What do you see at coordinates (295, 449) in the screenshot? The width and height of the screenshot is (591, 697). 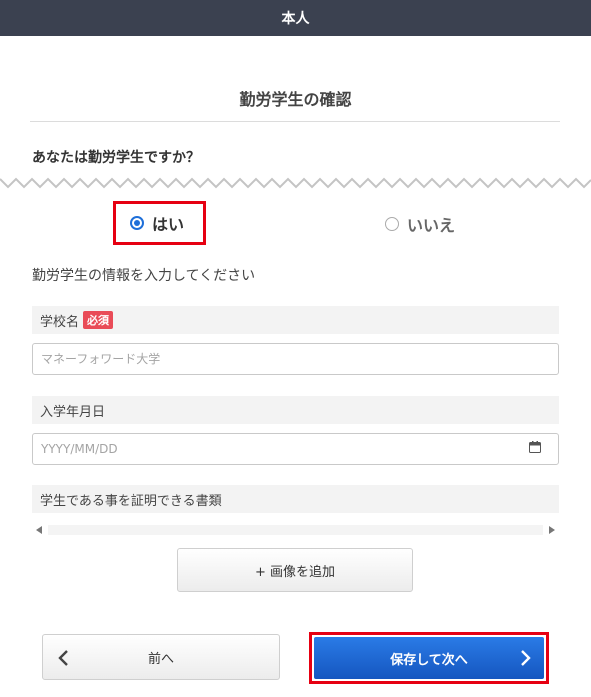 I see `enrollment-date-input` at bounding box center [295, 449].